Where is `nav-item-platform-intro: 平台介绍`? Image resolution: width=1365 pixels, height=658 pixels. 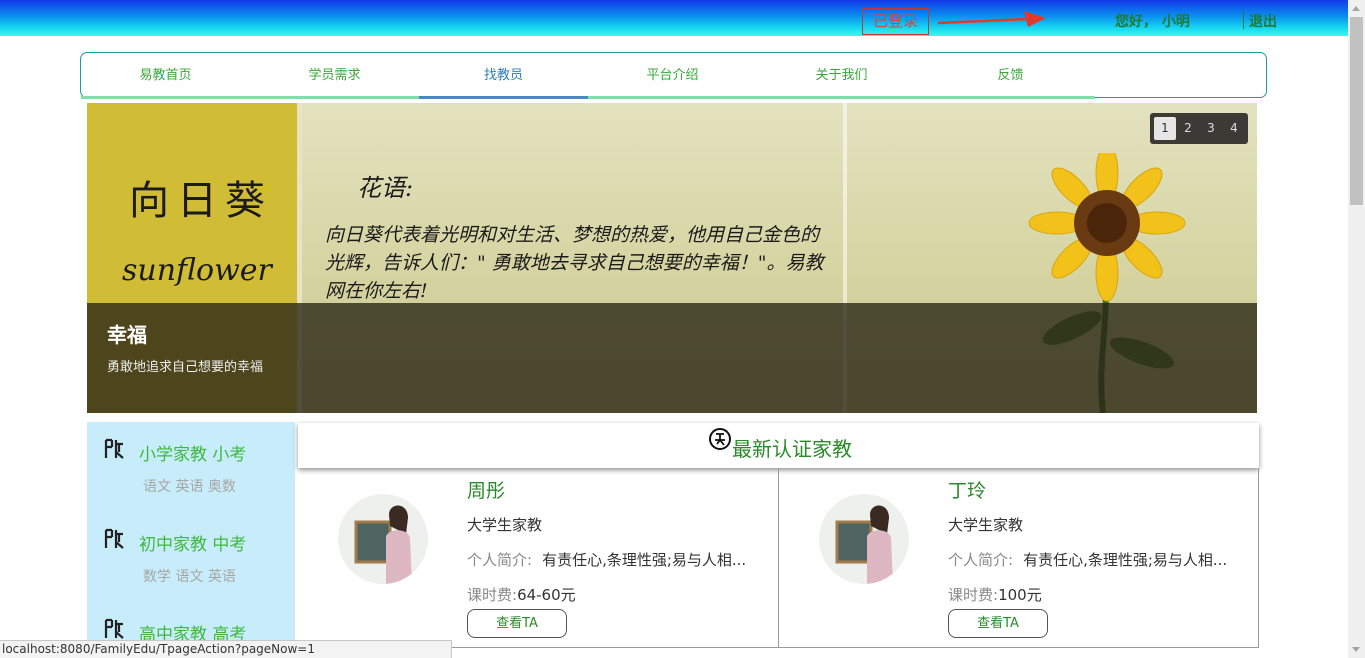 nav-item-platform-intro: 平台介绍 is located at coordinates (672, 76).